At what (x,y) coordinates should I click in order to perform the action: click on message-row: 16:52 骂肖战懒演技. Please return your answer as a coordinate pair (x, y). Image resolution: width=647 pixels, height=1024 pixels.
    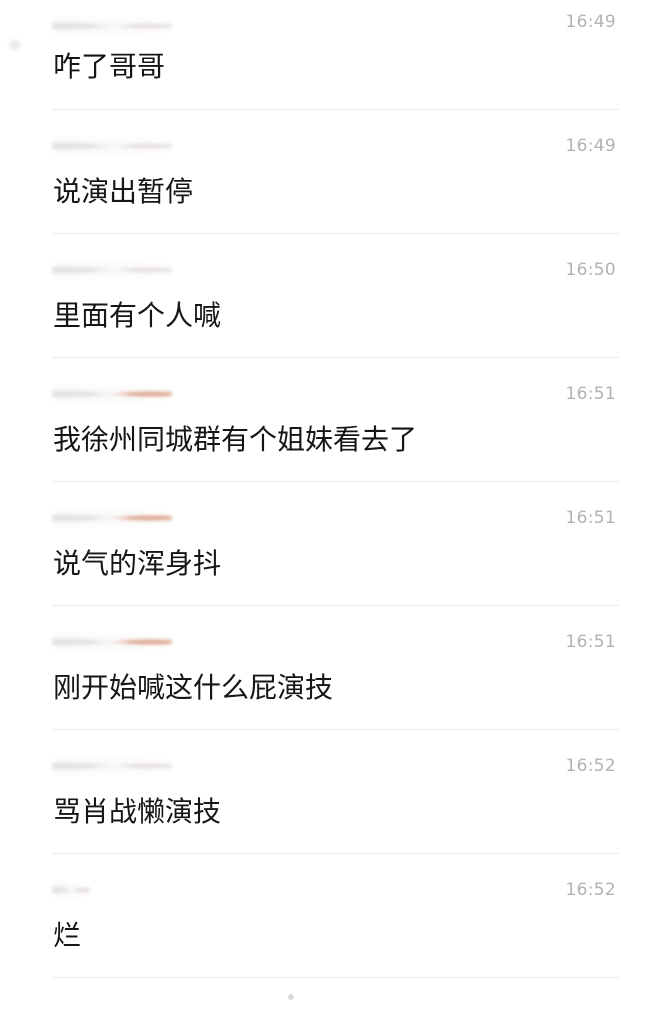
    Looking at the image, I should click on (323, 792).